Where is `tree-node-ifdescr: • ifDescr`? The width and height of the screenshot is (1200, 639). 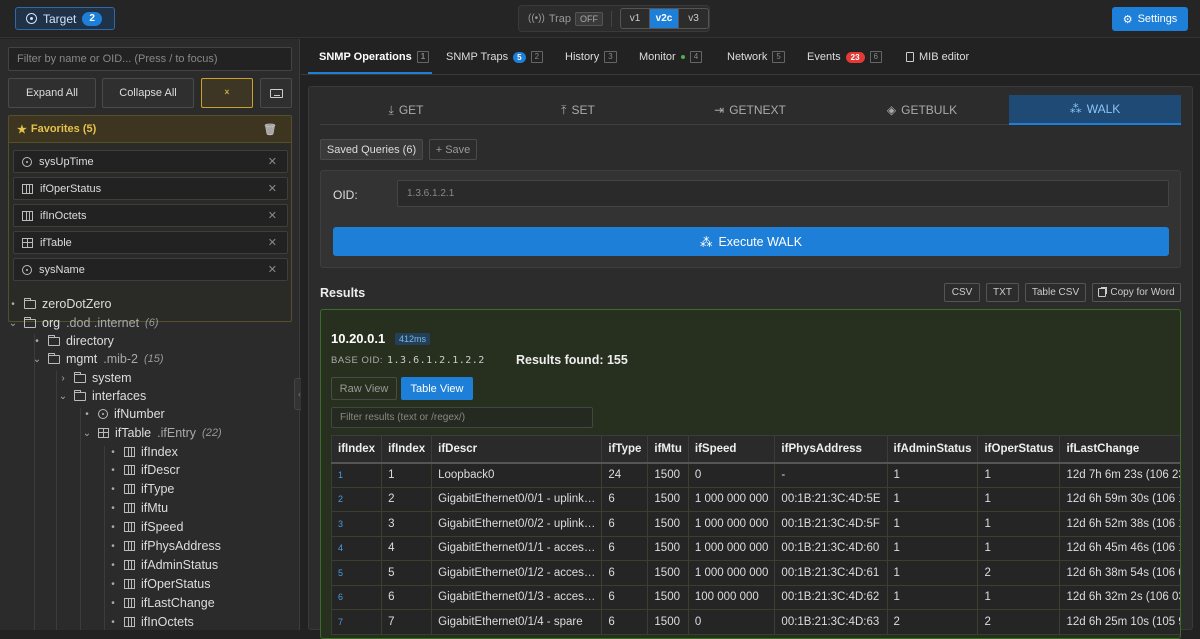 tree-node-ifdescr: • ifDescr is located at coordinates (144, 470).